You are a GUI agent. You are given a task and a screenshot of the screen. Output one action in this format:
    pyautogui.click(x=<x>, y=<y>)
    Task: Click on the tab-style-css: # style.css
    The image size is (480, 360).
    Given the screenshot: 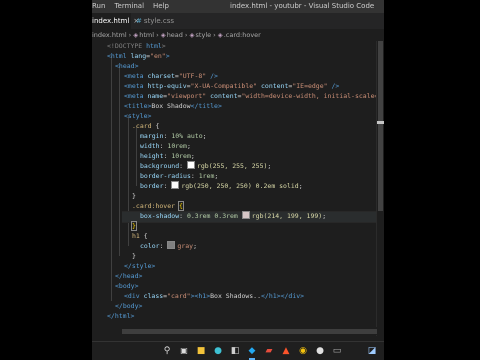 What is the action you would take?
    pyautogui.click(x=157, y=21)
    